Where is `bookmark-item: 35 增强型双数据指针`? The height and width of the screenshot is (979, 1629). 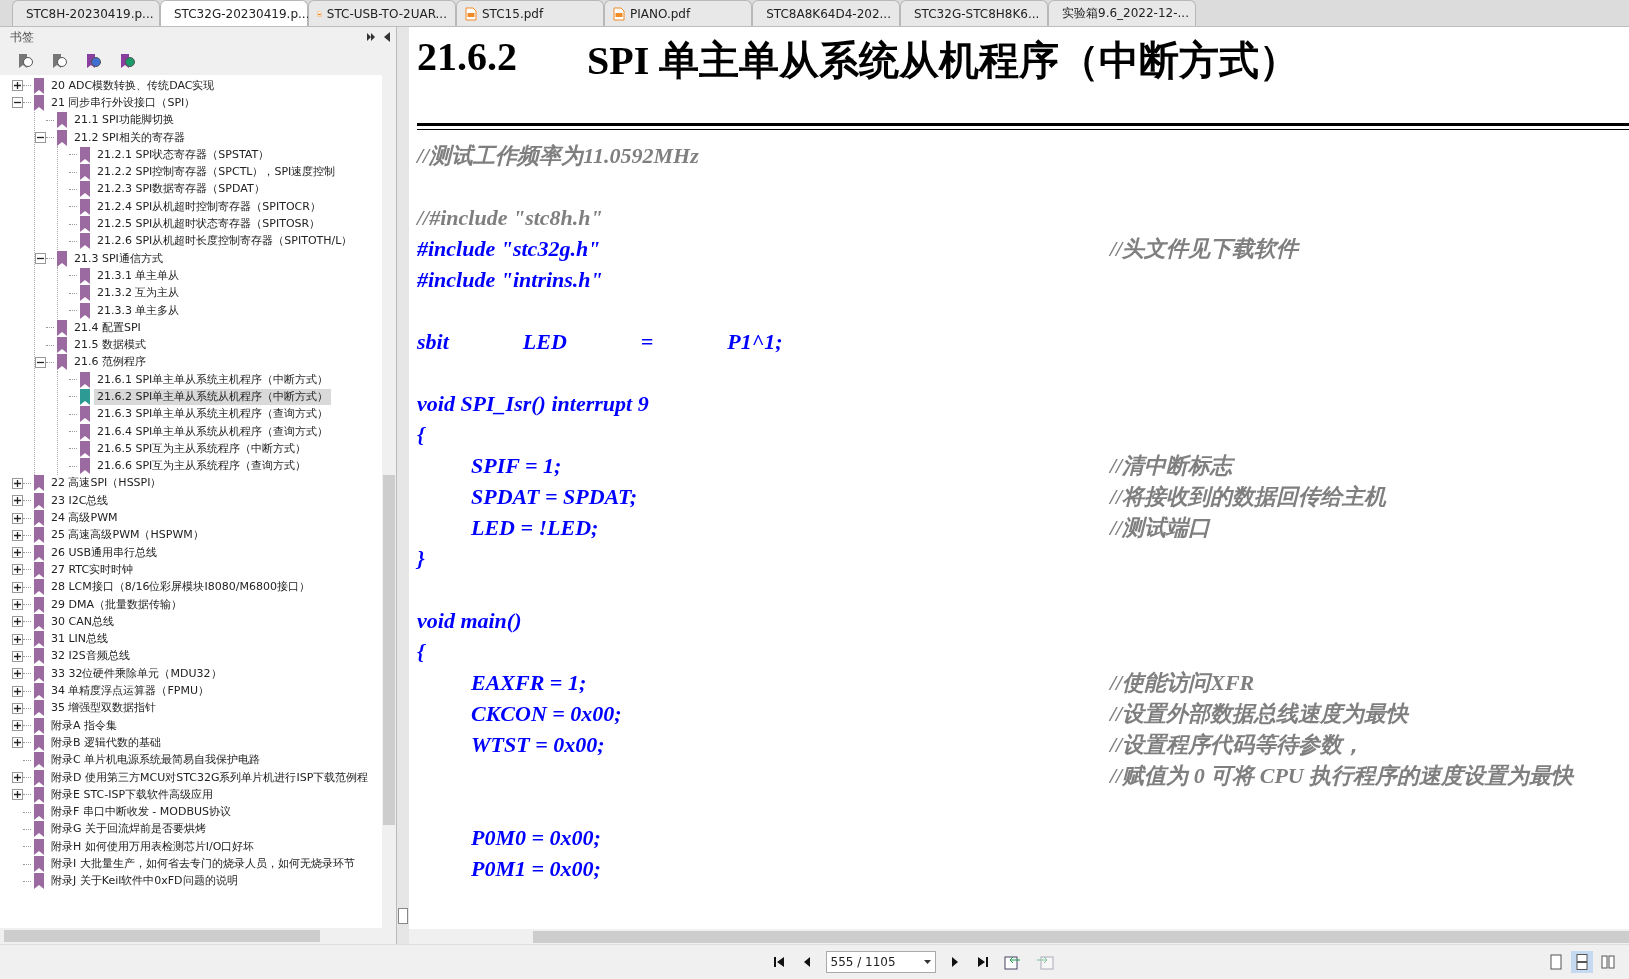 bookmark-item: 35 增强型双数据指针 is located at coordinates (104, 708).